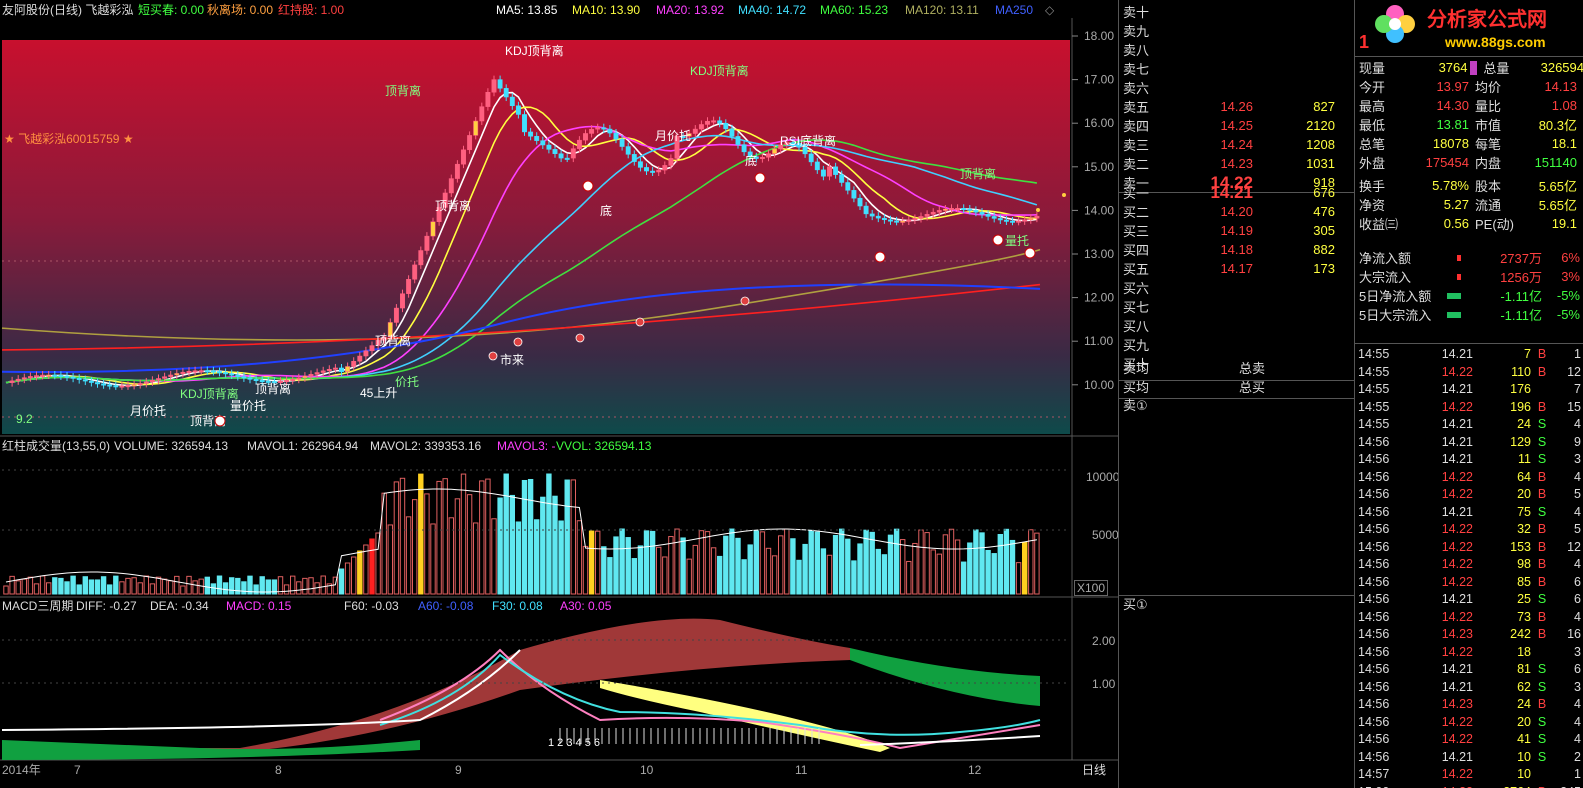 The width and height of the screenshot is (1583, 788). I want to click on quote-value: 5.78%, so click(1450, 185).